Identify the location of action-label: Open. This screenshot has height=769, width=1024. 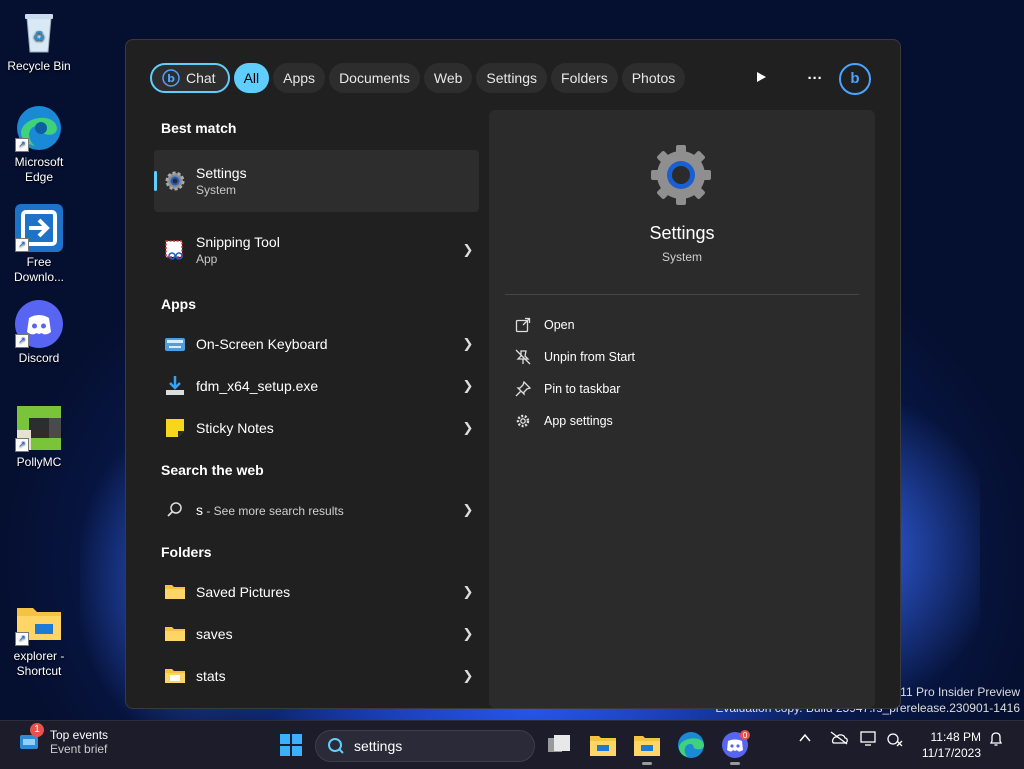
(559, 325).